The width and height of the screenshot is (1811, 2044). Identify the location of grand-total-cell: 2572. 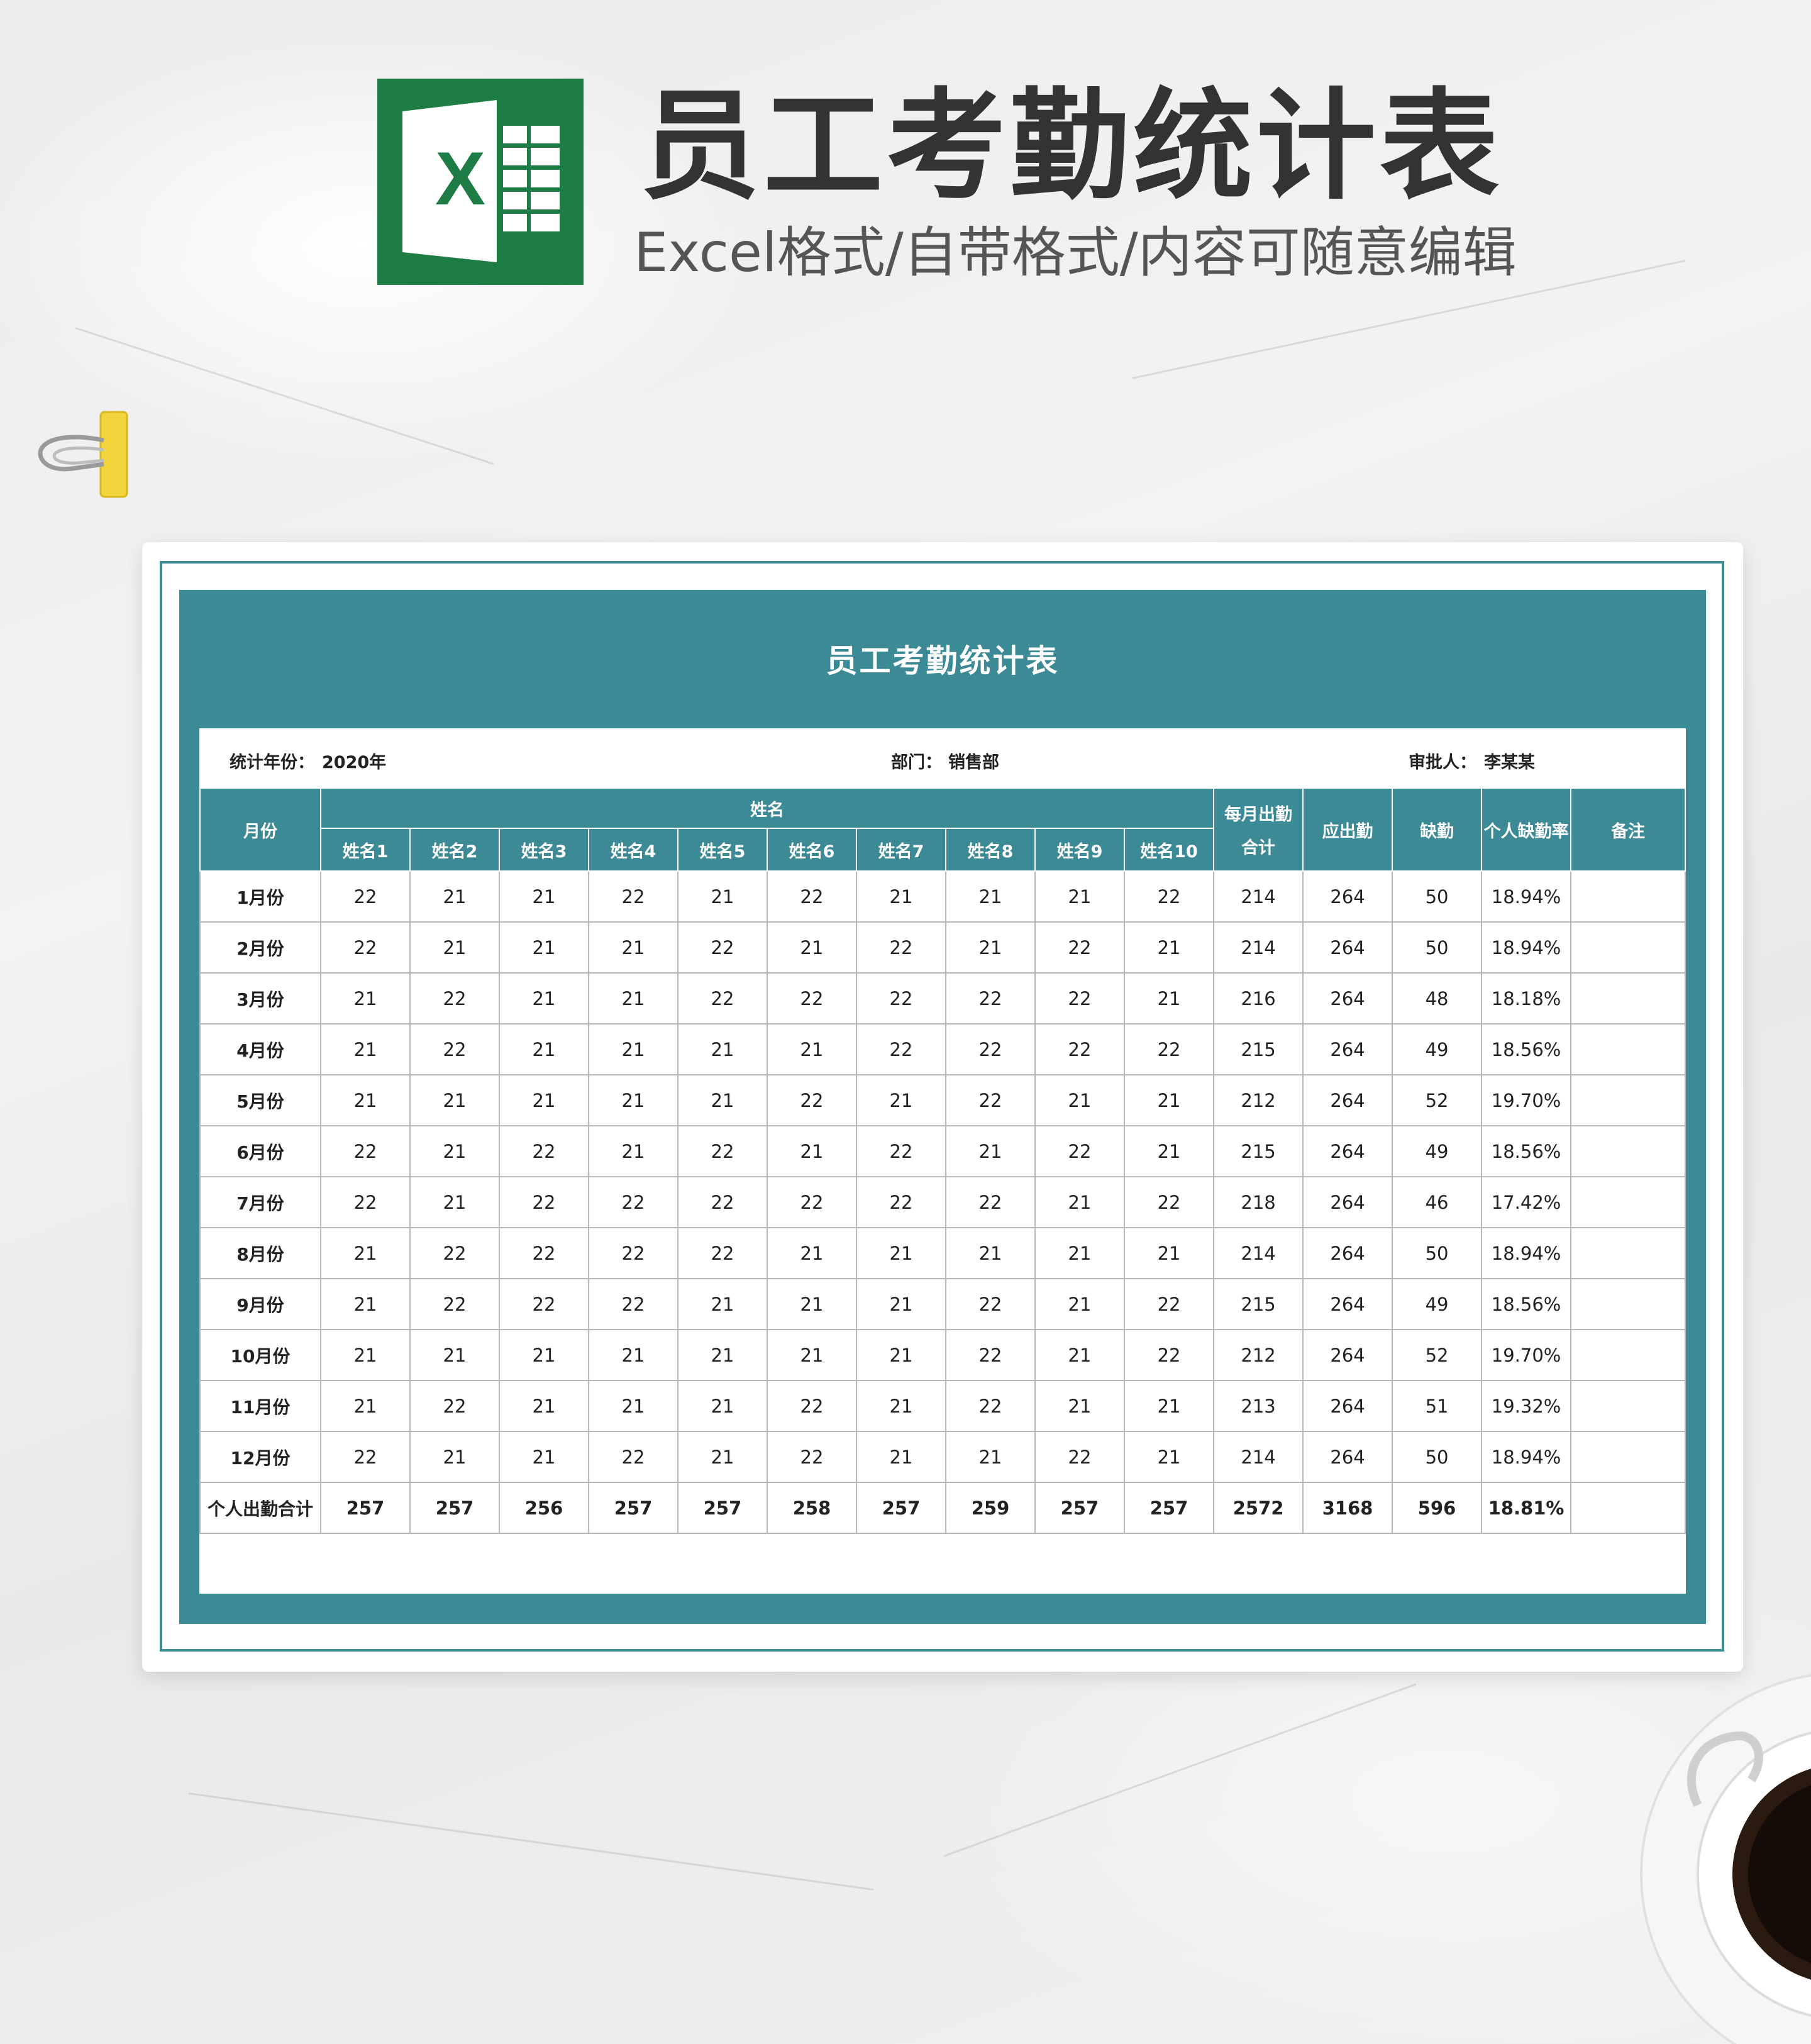
(1259, 1508).